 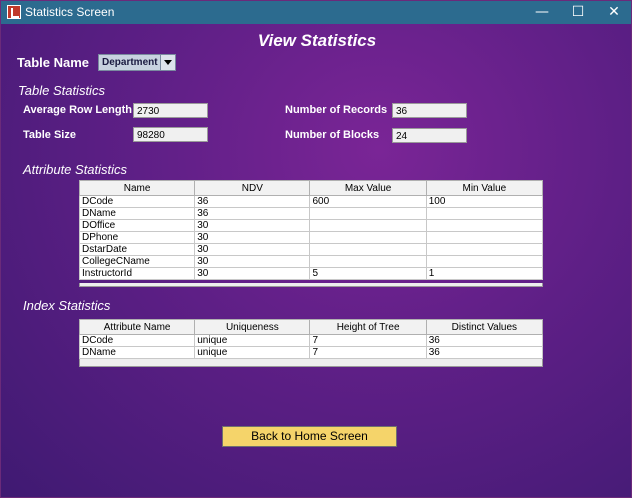 I want to click on table-size-label: Table Size, so click(x=49, y=135).